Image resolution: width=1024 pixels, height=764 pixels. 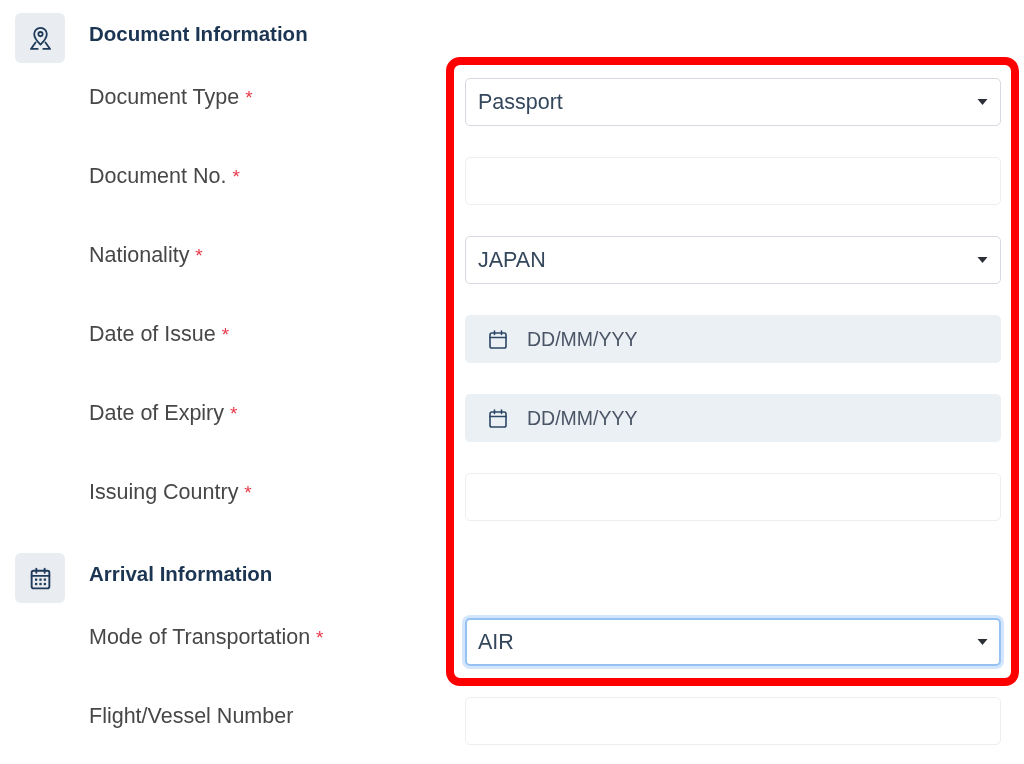 What do you see at coordinates (192, 716) in the screenshot?
I see `field-label: Flight/Vessel Number` at bounding box center [192, 716].